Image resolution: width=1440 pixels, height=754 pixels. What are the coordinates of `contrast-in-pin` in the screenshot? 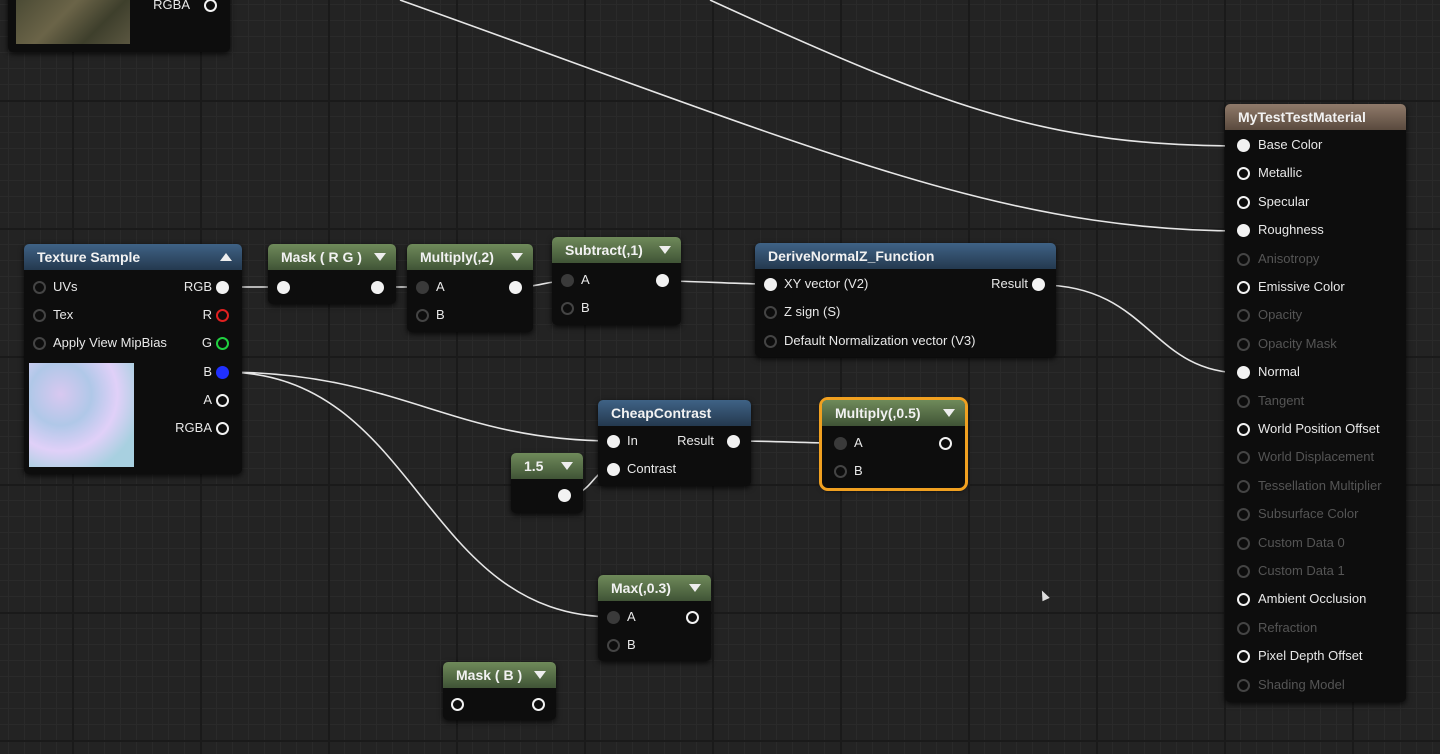 It's located at (613, 441).